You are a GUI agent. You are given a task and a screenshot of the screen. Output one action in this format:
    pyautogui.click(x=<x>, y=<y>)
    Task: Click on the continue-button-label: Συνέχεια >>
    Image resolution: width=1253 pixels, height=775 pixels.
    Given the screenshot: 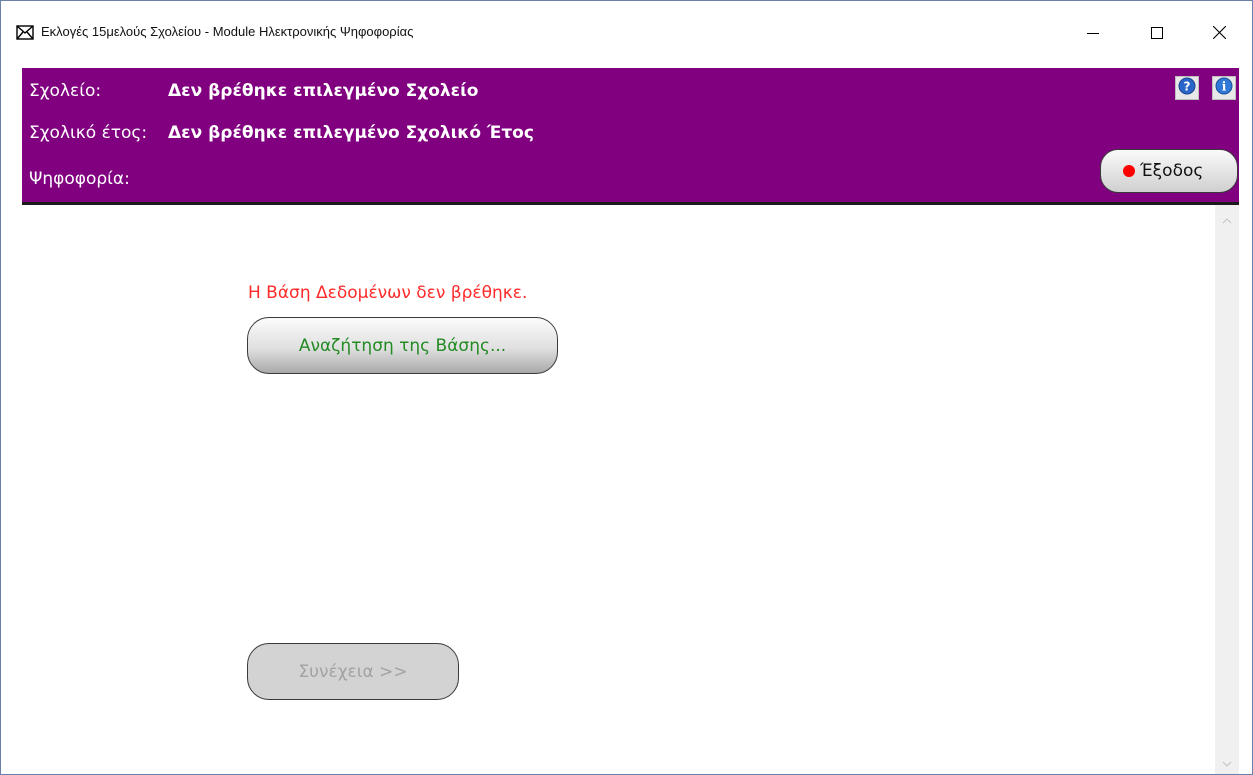 What is the action you would take?
    pyautogui.click(x=353, y=671)
    